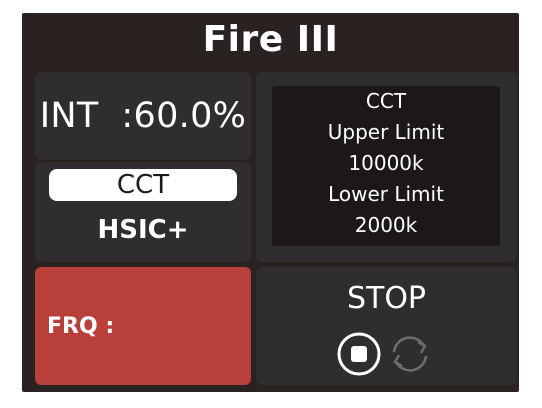 This screenshot has width=542, height=408. I want to click on stop-label: STOP, so click(386, 298).